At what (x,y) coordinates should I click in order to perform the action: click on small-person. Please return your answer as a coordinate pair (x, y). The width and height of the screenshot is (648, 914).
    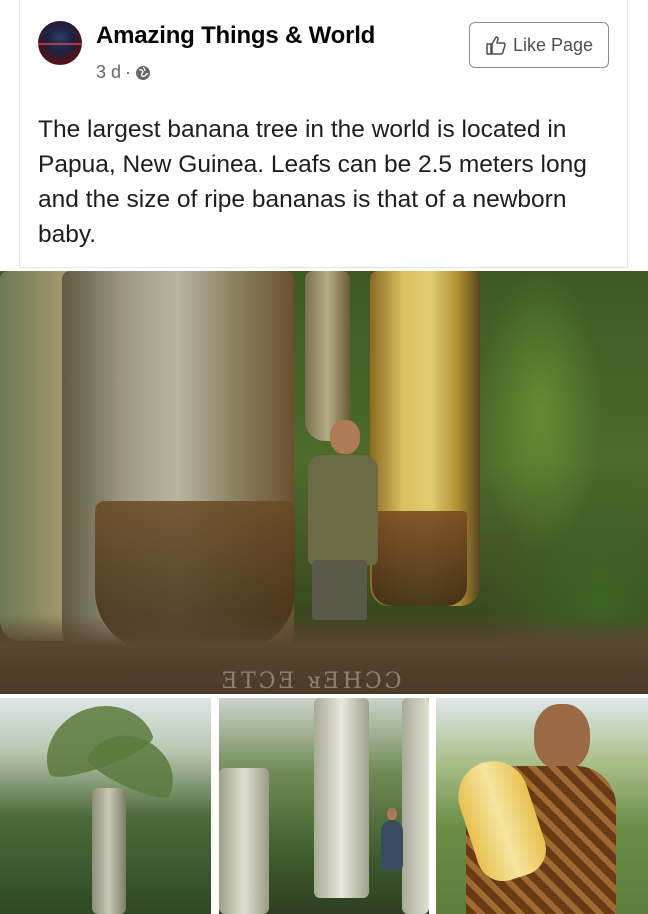
    Looking at the image, I should click on (392, 814).